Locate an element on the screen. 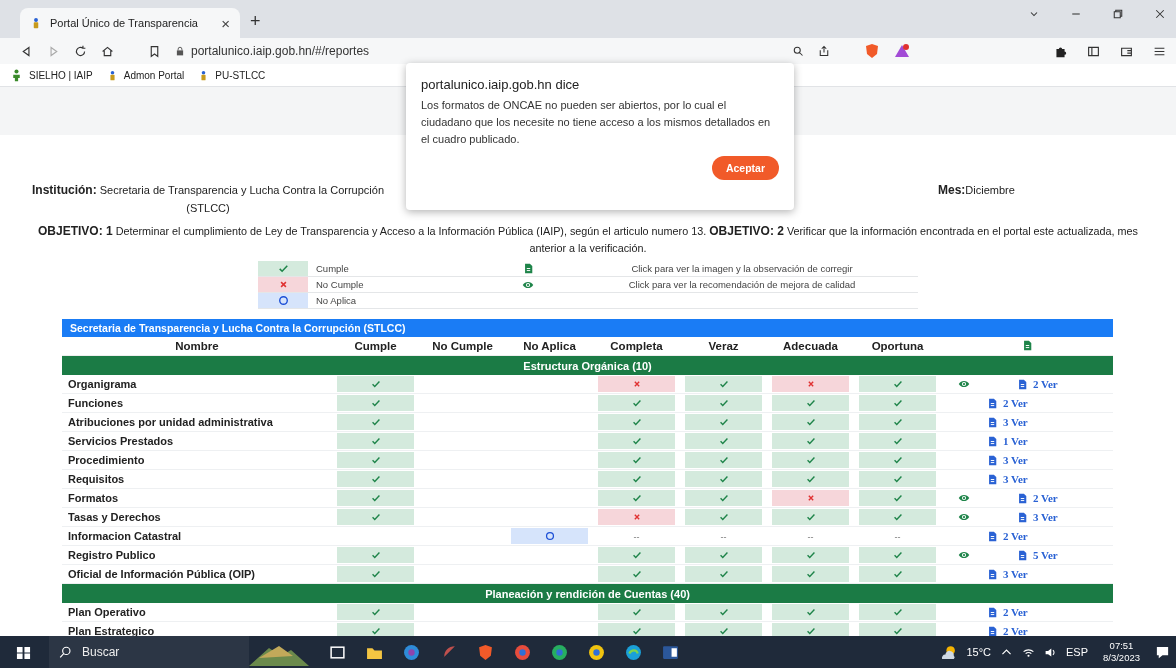 Image resolution: width=1176 pixels, height=668 pixels. row-name: Servicios Prestados is located at coordinates (197, 441).